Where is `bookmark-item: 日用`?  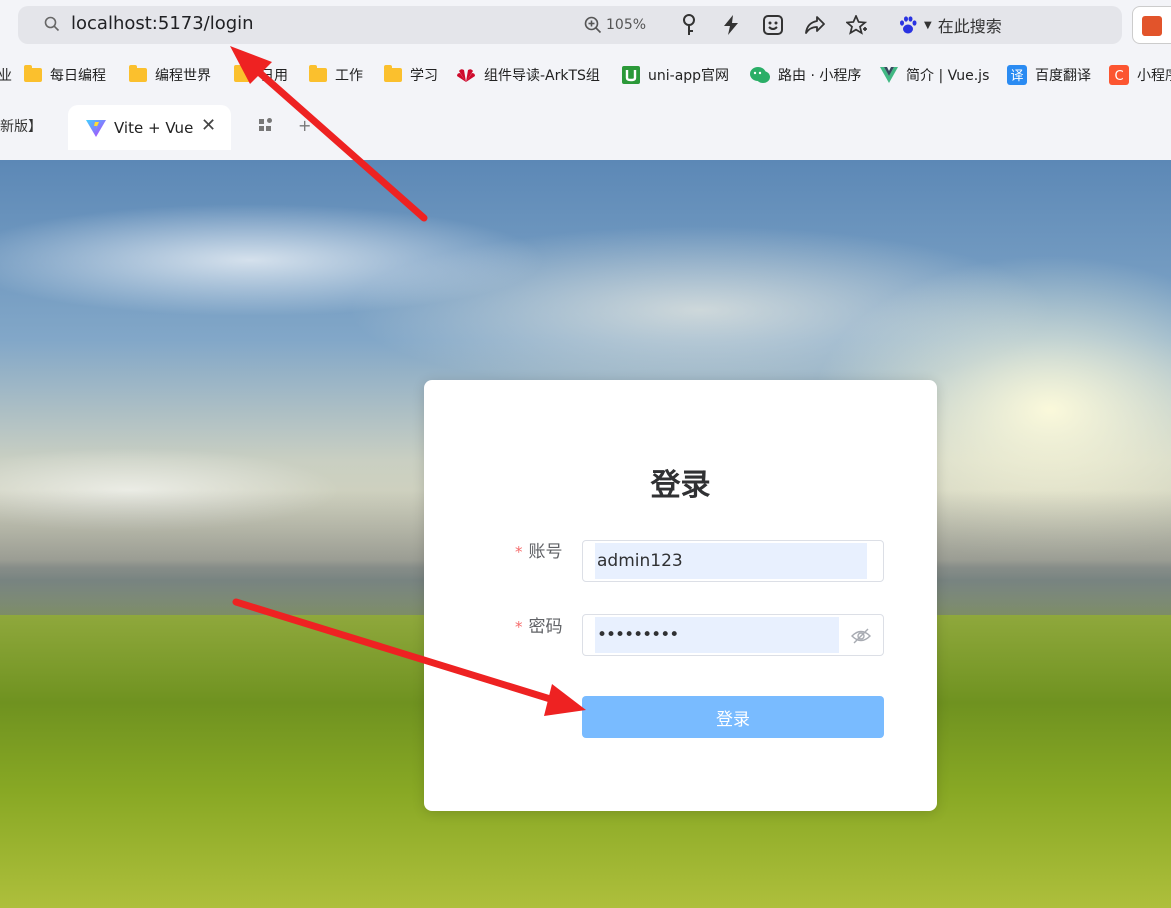
bookmark-item: 日用 is located at coordinates (261, 75).